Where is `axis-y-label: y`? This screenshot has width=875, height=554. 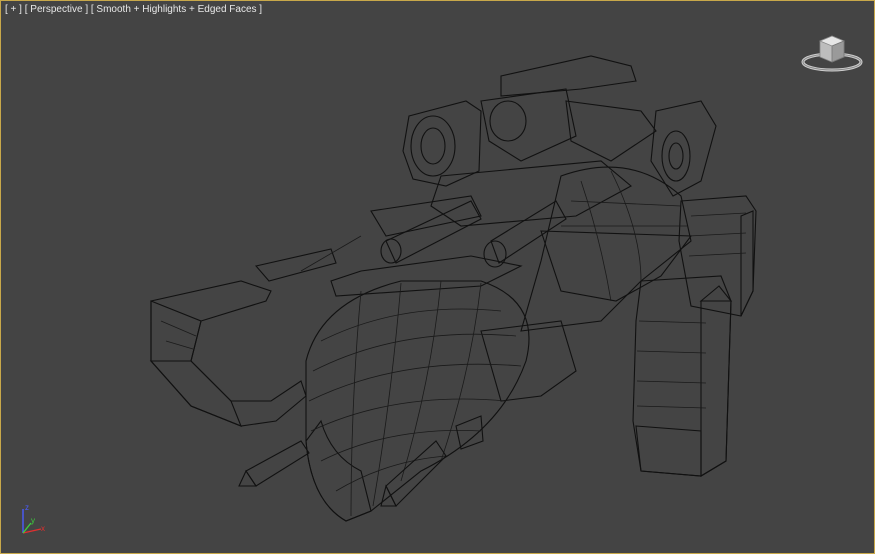
axis-y-label: y is located at coordinates (33, 520).